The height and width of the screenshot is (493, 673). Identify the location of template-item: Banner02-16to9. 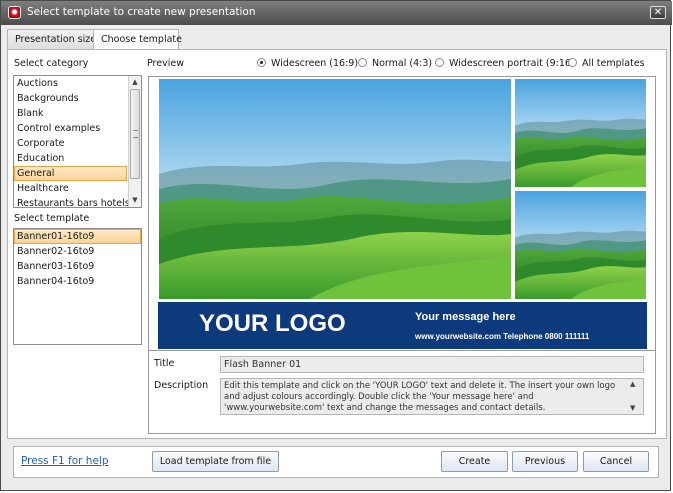
(77, 251).